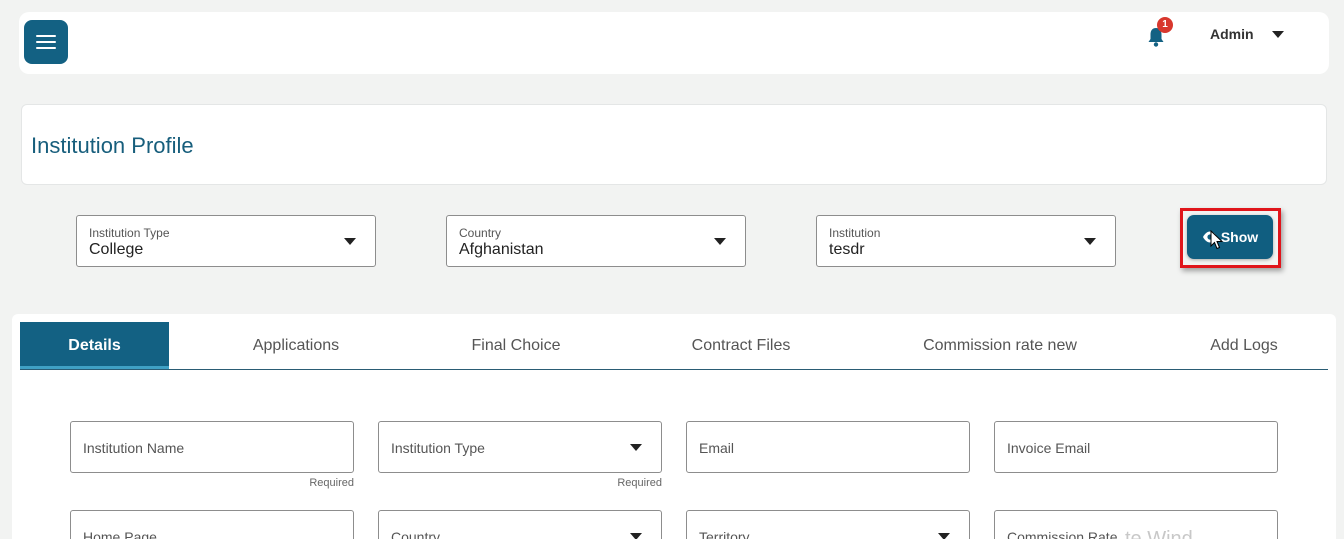 This screenshot has height=539, width=1344. What do you see at coordinates (296, 345) in the screenshot?
I see `tab-applications: Applications` at bounding box center [296, 345].